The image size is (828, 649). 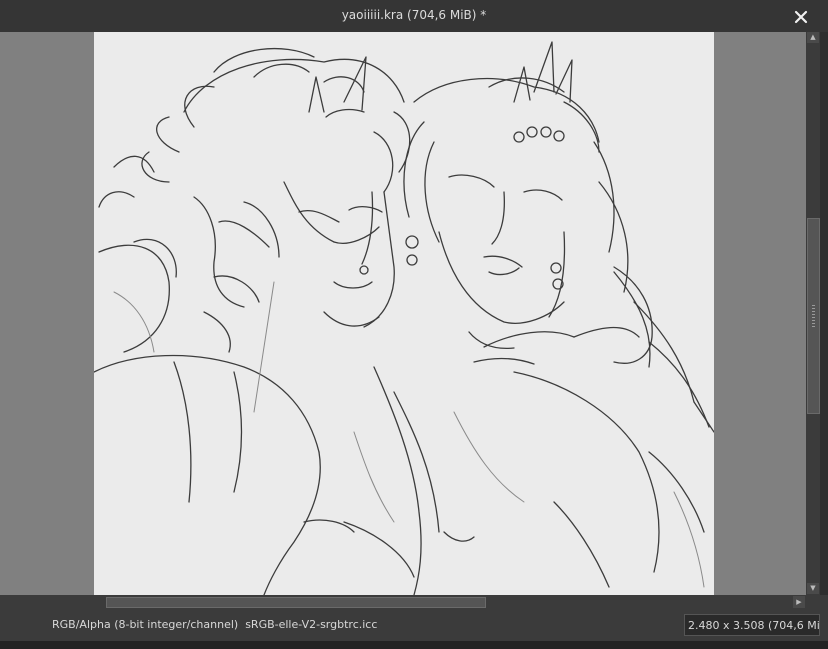 I want to click on taskbar-edge, so click(x=414, y=645).